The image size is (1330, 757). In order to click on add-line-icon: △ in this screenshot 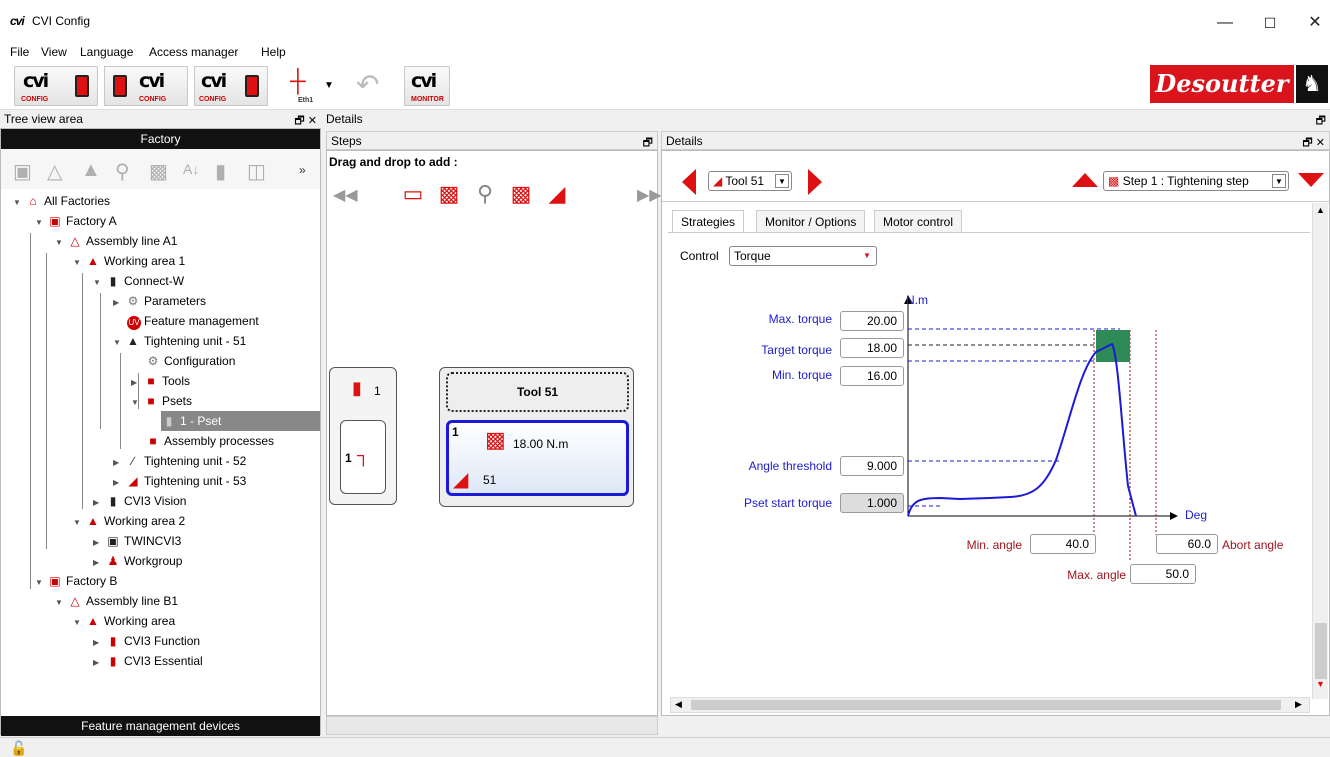, I will do `click(54, 171)`.